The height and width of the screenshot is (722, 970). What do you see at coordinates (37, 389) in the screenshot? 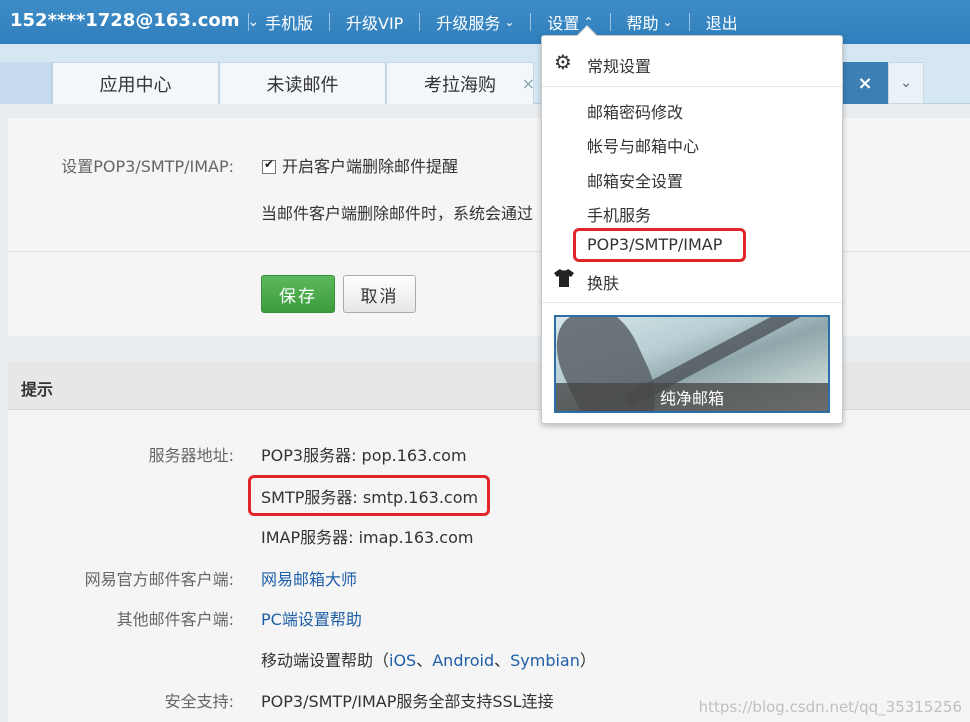
I see `hint-title: 提示` at bounding box center [37, 389].